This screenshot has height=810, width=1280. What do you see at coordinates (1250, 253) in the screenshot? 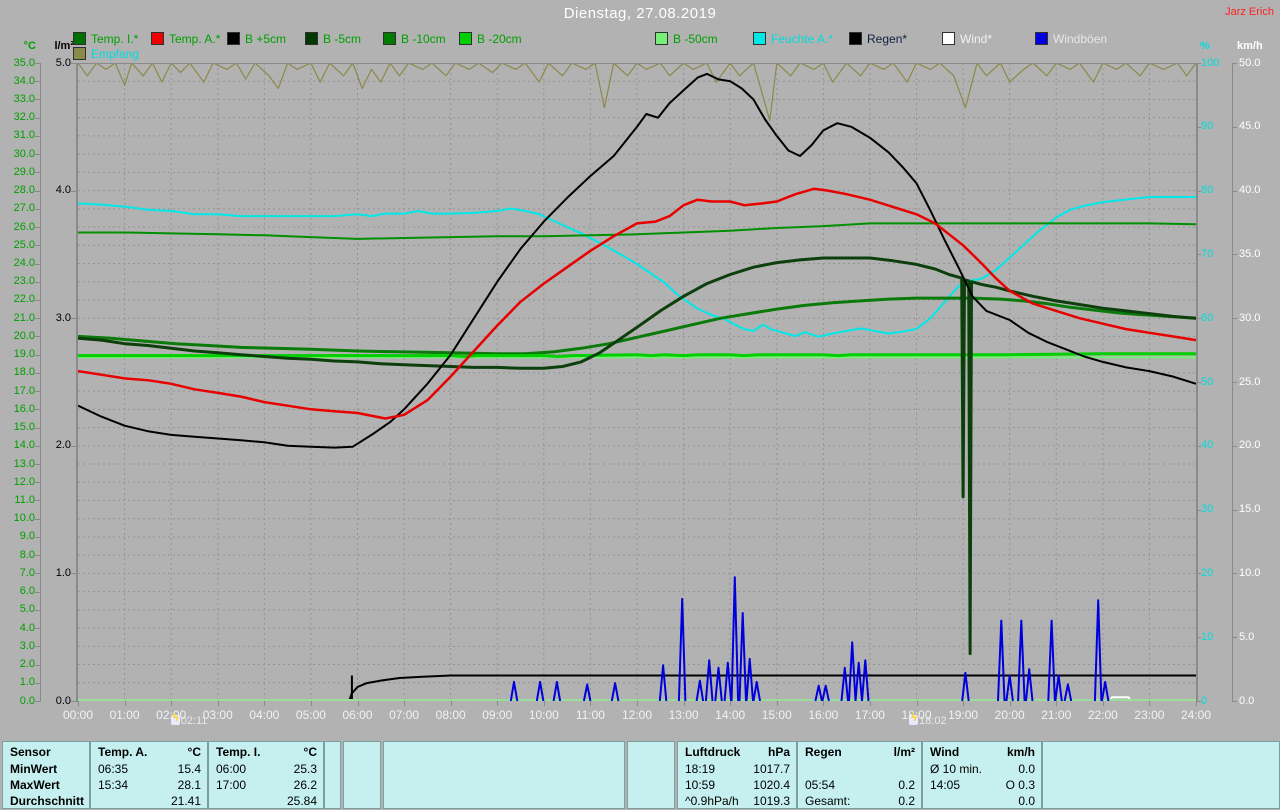
I see `kmh-tick: 35.0` at bounding box center [1250, 253].